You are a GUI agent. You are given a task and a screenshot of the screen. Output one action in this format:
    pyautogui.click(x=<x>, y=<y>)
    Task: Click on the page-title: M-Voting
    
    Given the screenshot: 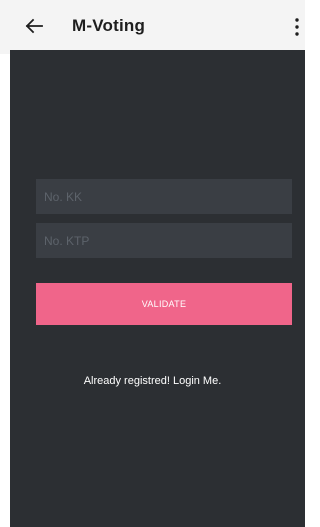 What is the action you would take?
    pyautogui.click(x=109, y=25)
    